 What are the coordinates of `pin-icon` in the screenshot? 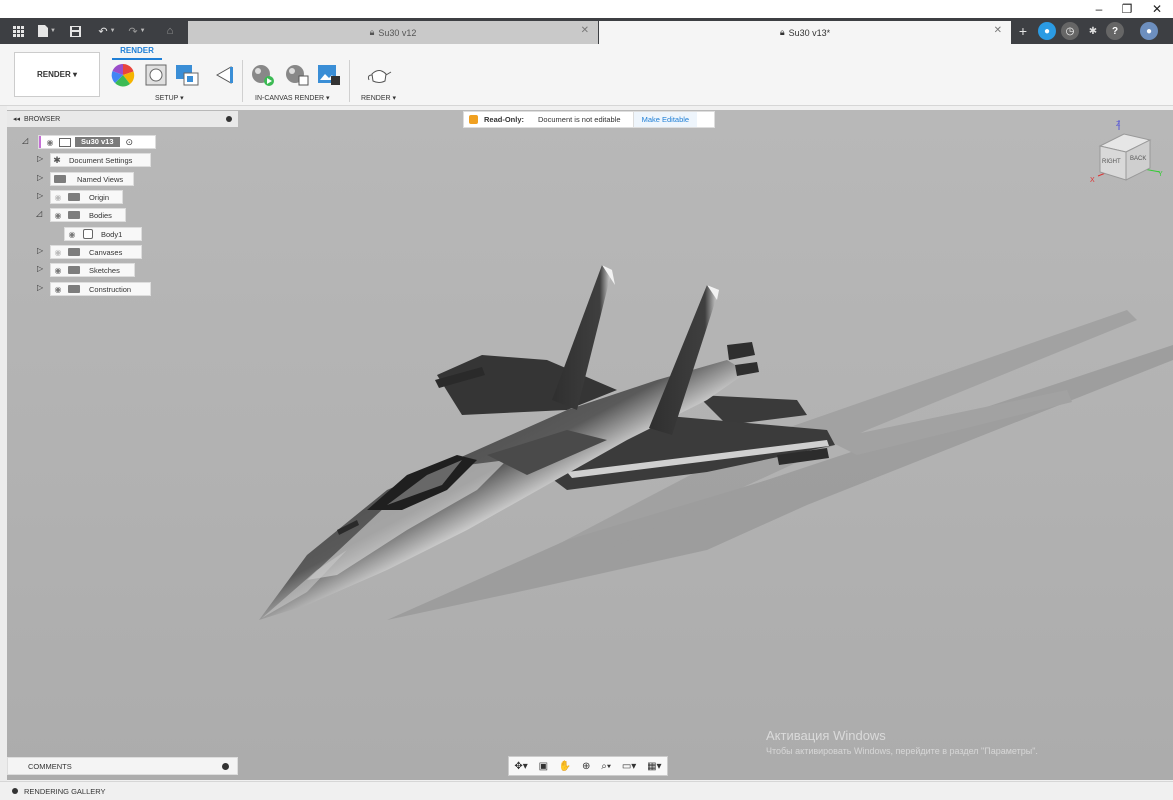 It's located at (229, 119).